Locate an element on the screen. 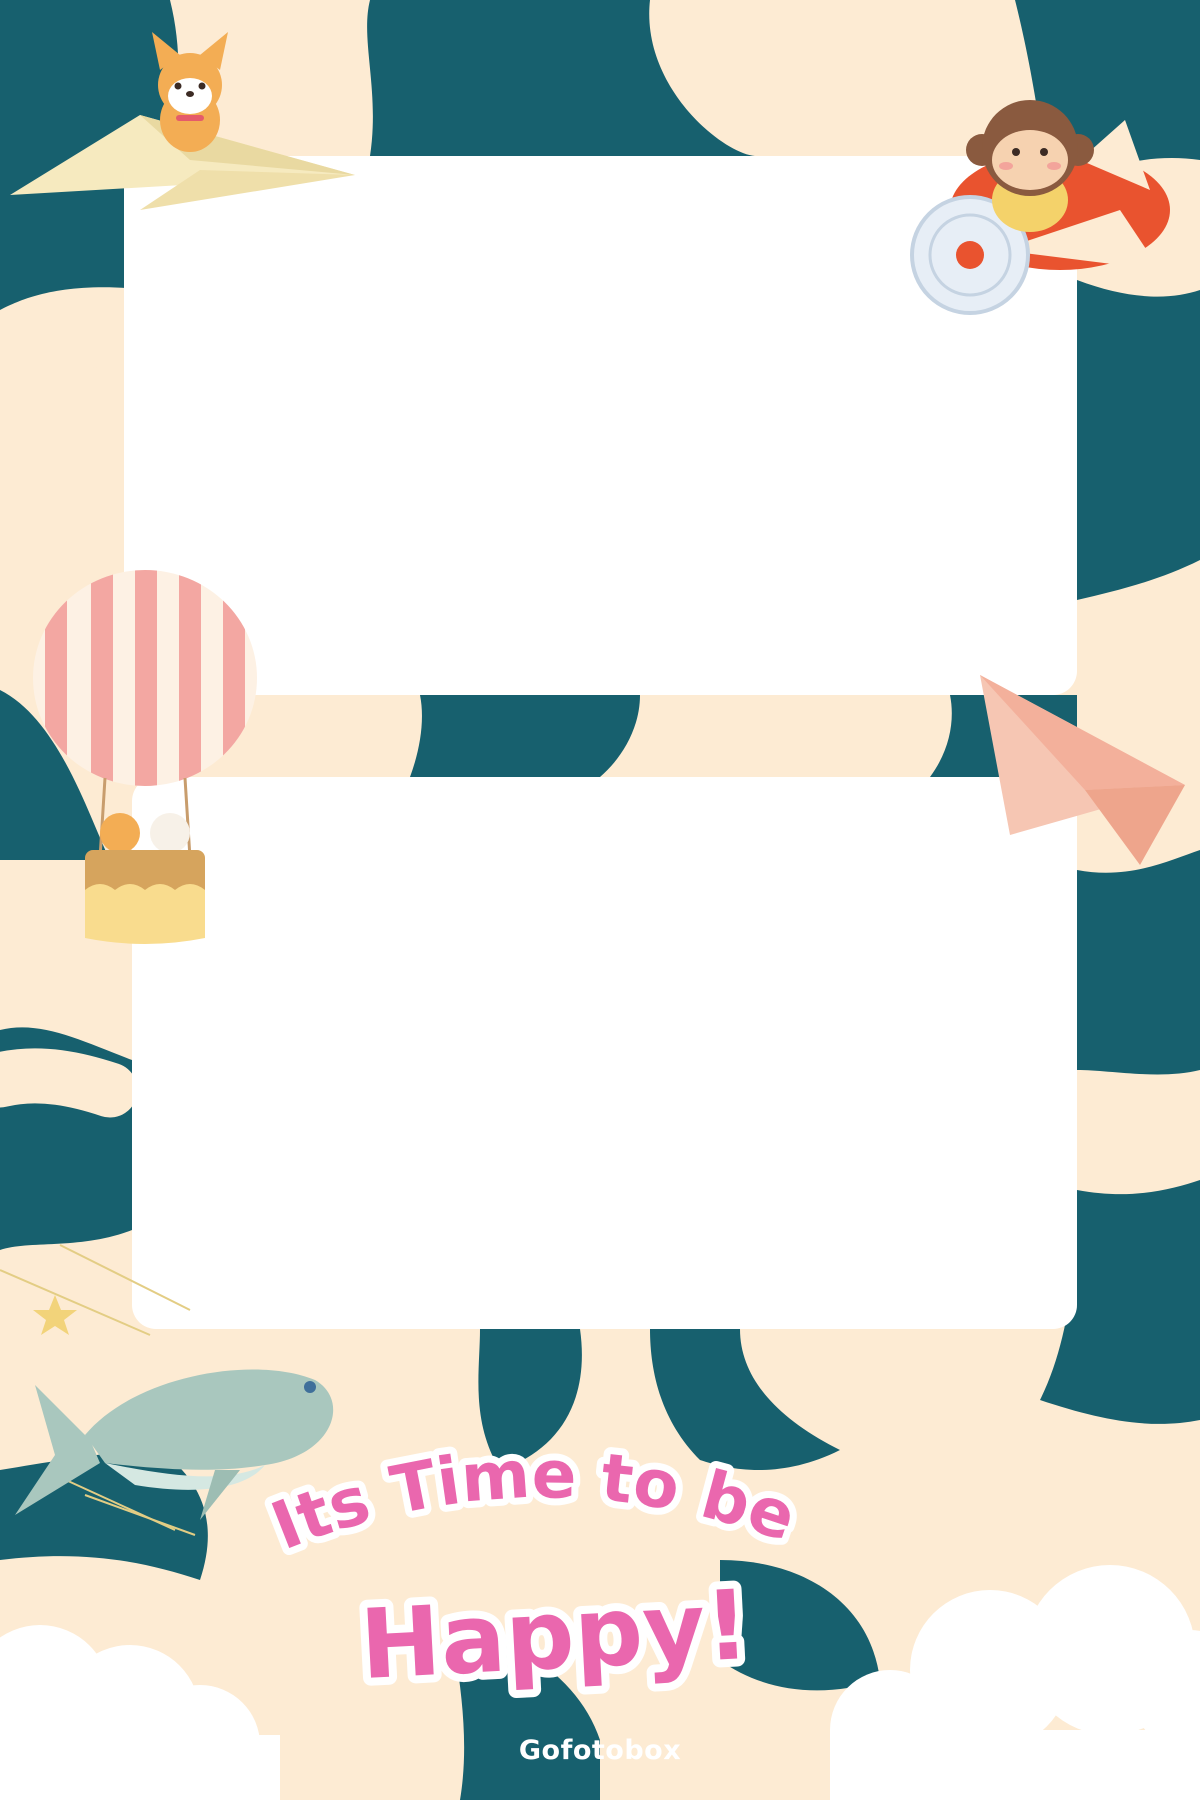 The height and width of the screenshot is (1800, 1200). brand-label: Gofotobox is located at coordinates (600, 1750).